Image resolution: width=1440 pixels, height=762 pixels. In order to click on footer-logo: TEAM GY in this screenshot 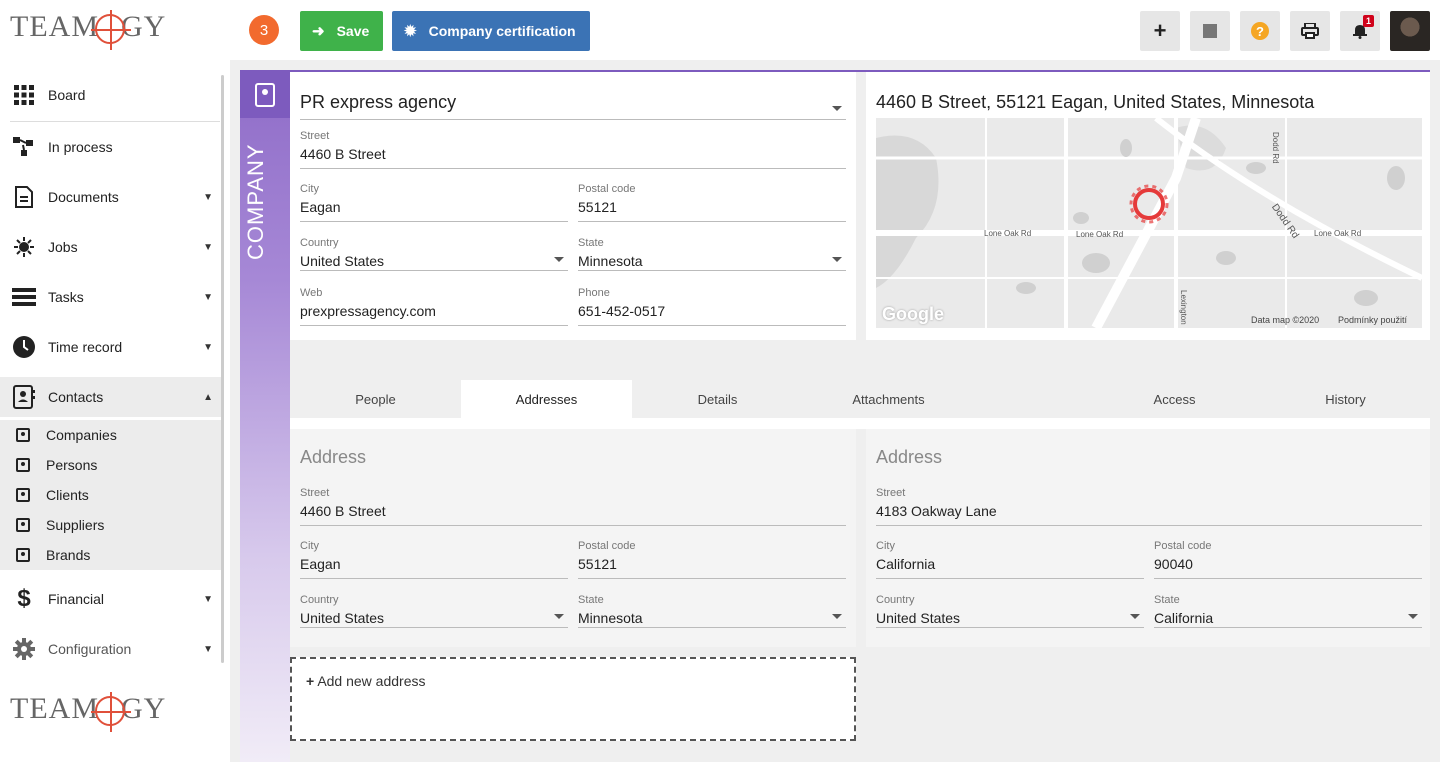, I will do `click(88, 712)`.